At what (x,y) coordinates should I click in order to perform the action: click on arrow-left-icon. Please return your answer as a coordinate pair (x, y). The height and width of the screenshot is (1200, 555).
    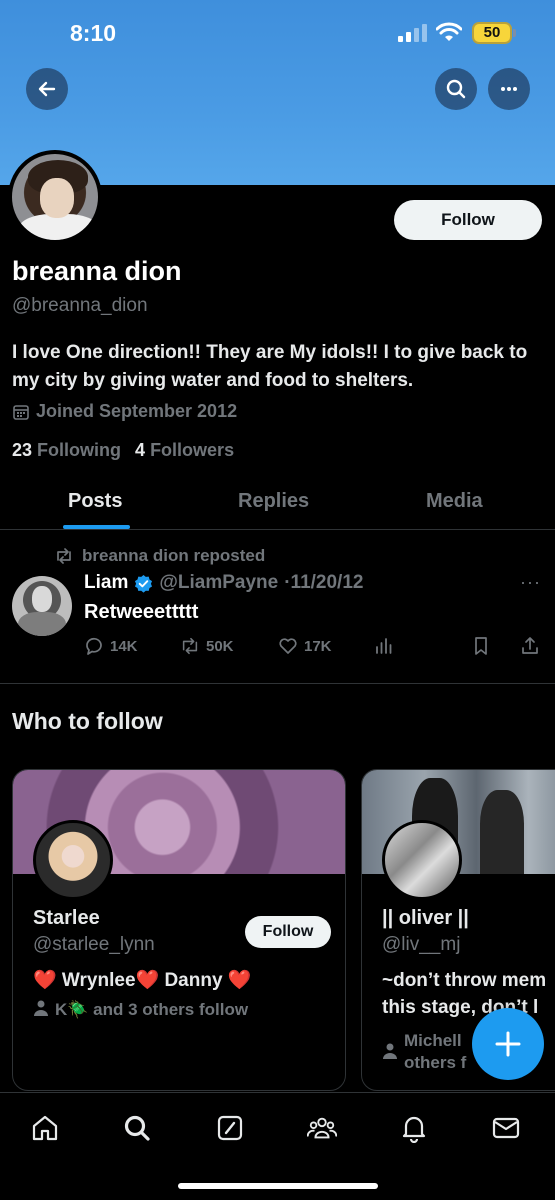
    Looking at the image, I should click on (47, 89).